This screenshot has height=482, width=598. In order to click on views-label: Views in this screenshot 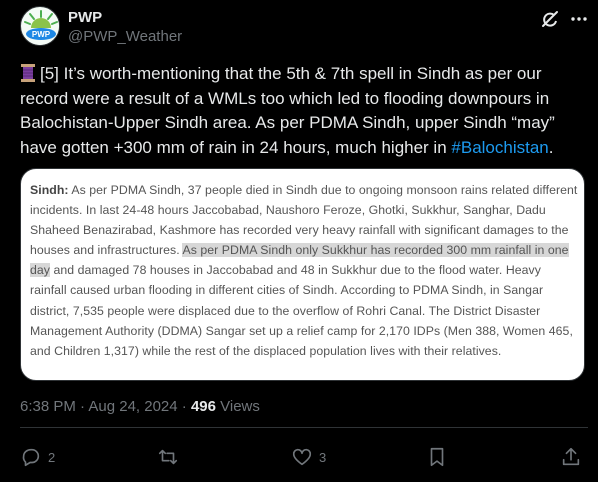, I will do `click(237, 406)`.